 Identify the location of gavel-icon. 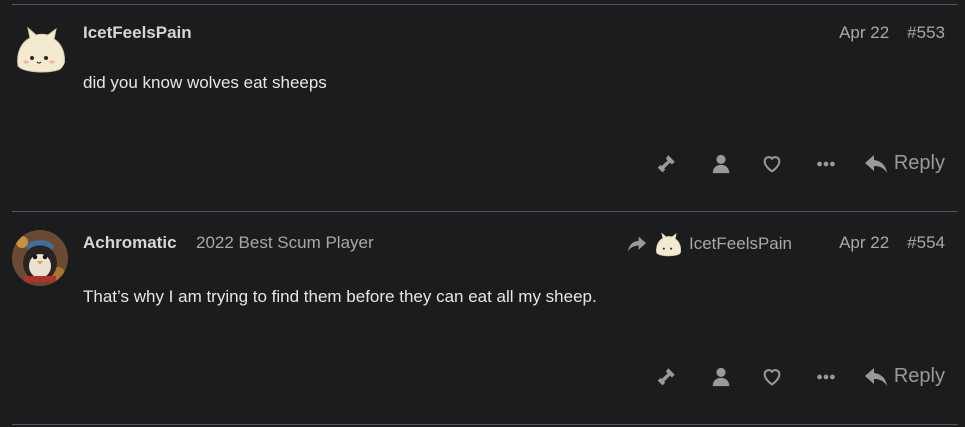
(666, 377).